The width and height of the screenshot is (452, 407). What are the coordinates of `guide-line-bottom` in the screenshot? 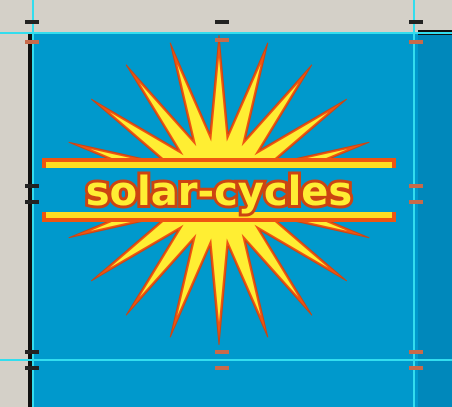 It's located at (226, 360).